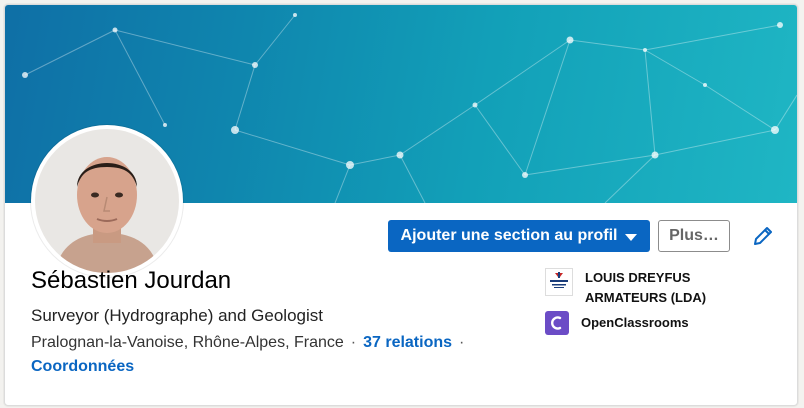 This screenshot has height=408, width=804. I want to click on org-item-louis-dreyfus: LOUIS DREYFUS ARMATEURS (LDA), so click(640, 288).